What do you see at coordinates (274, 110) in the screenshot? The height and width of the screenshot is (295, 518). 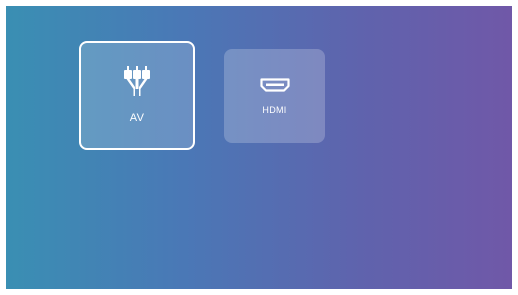 I see `source-label-hdmi: HDMI` at bounding box center [274, 110].